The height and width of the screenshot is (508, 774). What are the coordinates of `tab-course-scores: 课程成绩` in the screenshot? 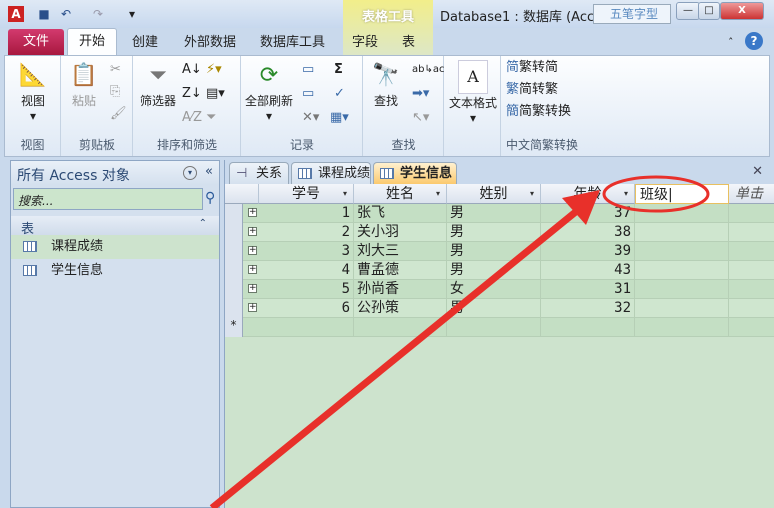 It's located at (331, 173).